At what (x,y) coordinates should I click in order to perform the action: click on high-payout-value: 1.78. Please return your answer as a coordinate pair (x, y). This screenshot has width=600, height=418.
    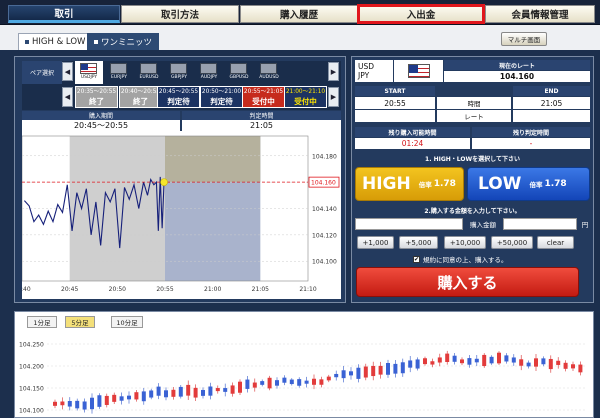
    Looking at the image, I should click on (444, 184).